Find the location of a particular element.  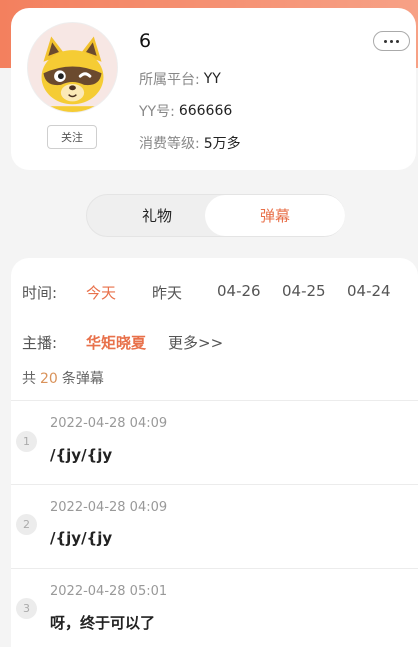

time-option-0425: 04-25 is located at coordinates (304, 291).